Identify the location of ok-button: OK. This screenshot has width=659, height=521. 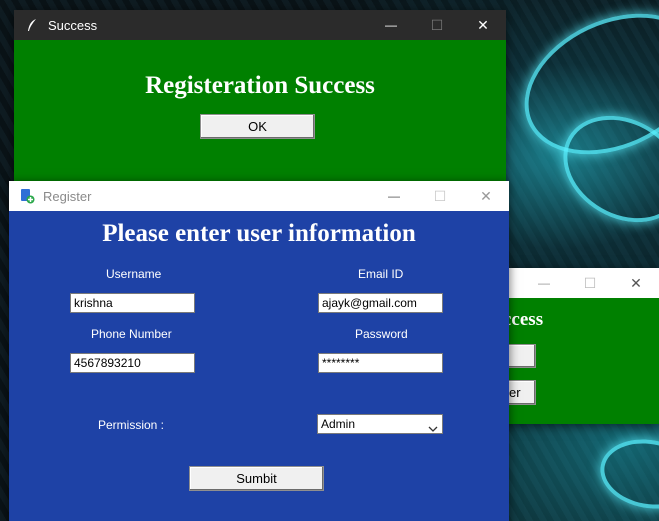
(257, 126).